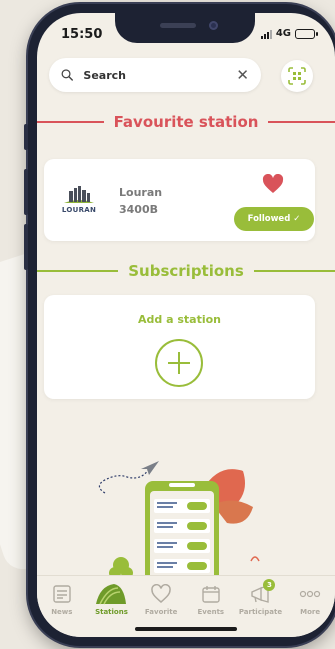 This screenshot has width=335, height=649. I want to click on status-icons: 4G, so click(289, 33).